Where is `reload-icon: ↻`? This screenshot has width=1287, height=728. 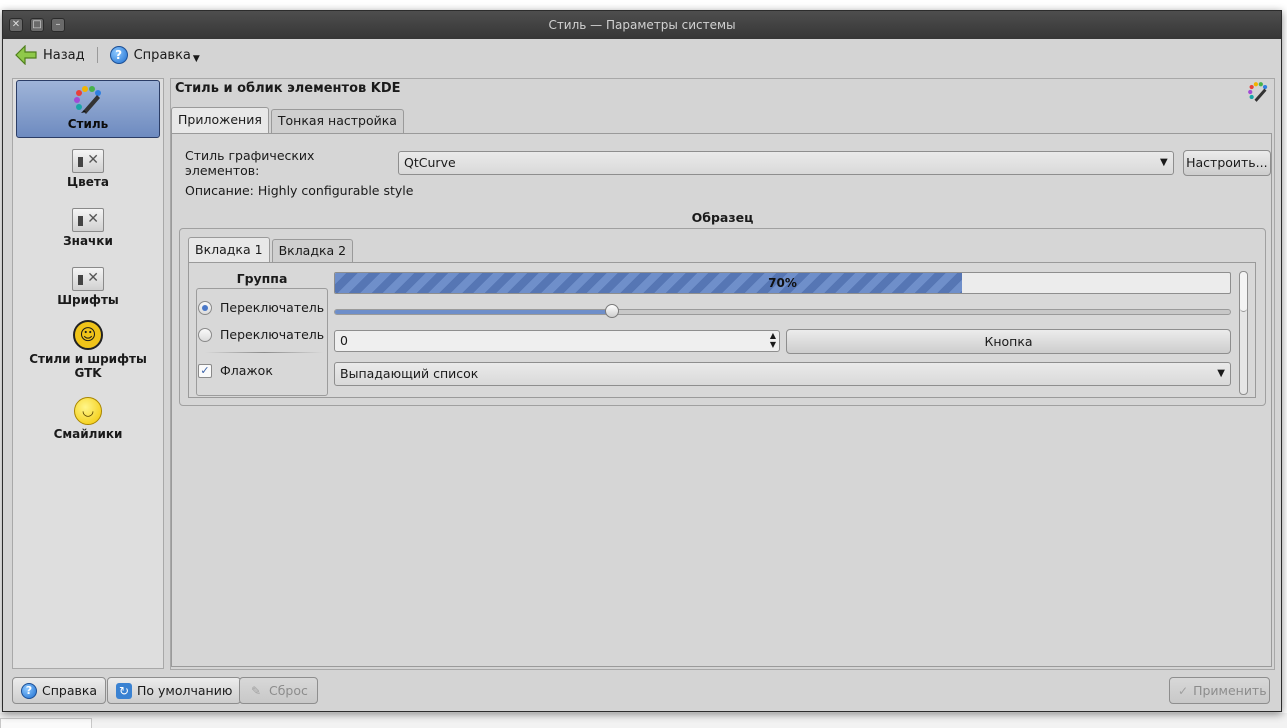 reload-icon: ↻ is located at coordinates (124, 690).